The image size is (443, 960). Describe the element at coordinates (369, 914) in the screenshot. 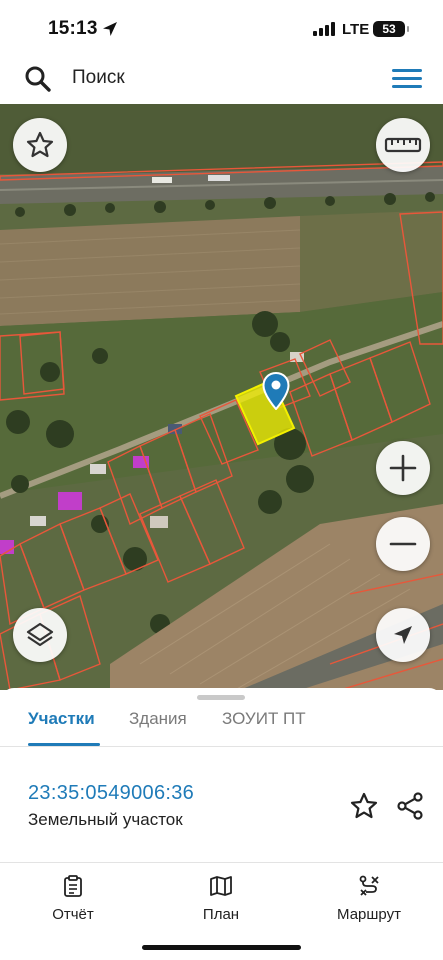

I see `nav-route-label: Маршрут` at that location.